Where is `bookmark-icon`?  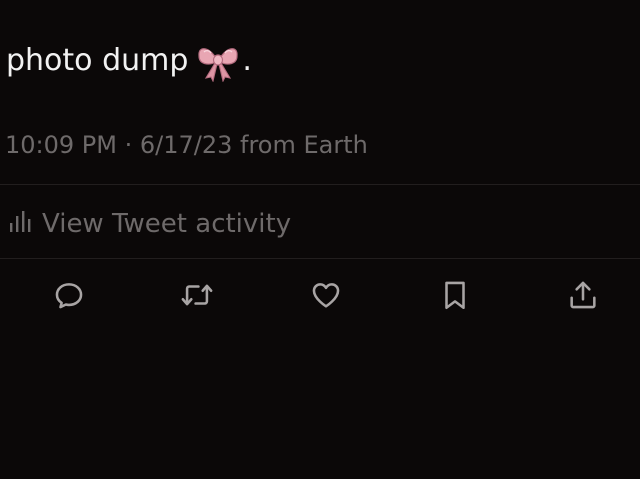 bookmark-icon is located at coordinates (455, 295).